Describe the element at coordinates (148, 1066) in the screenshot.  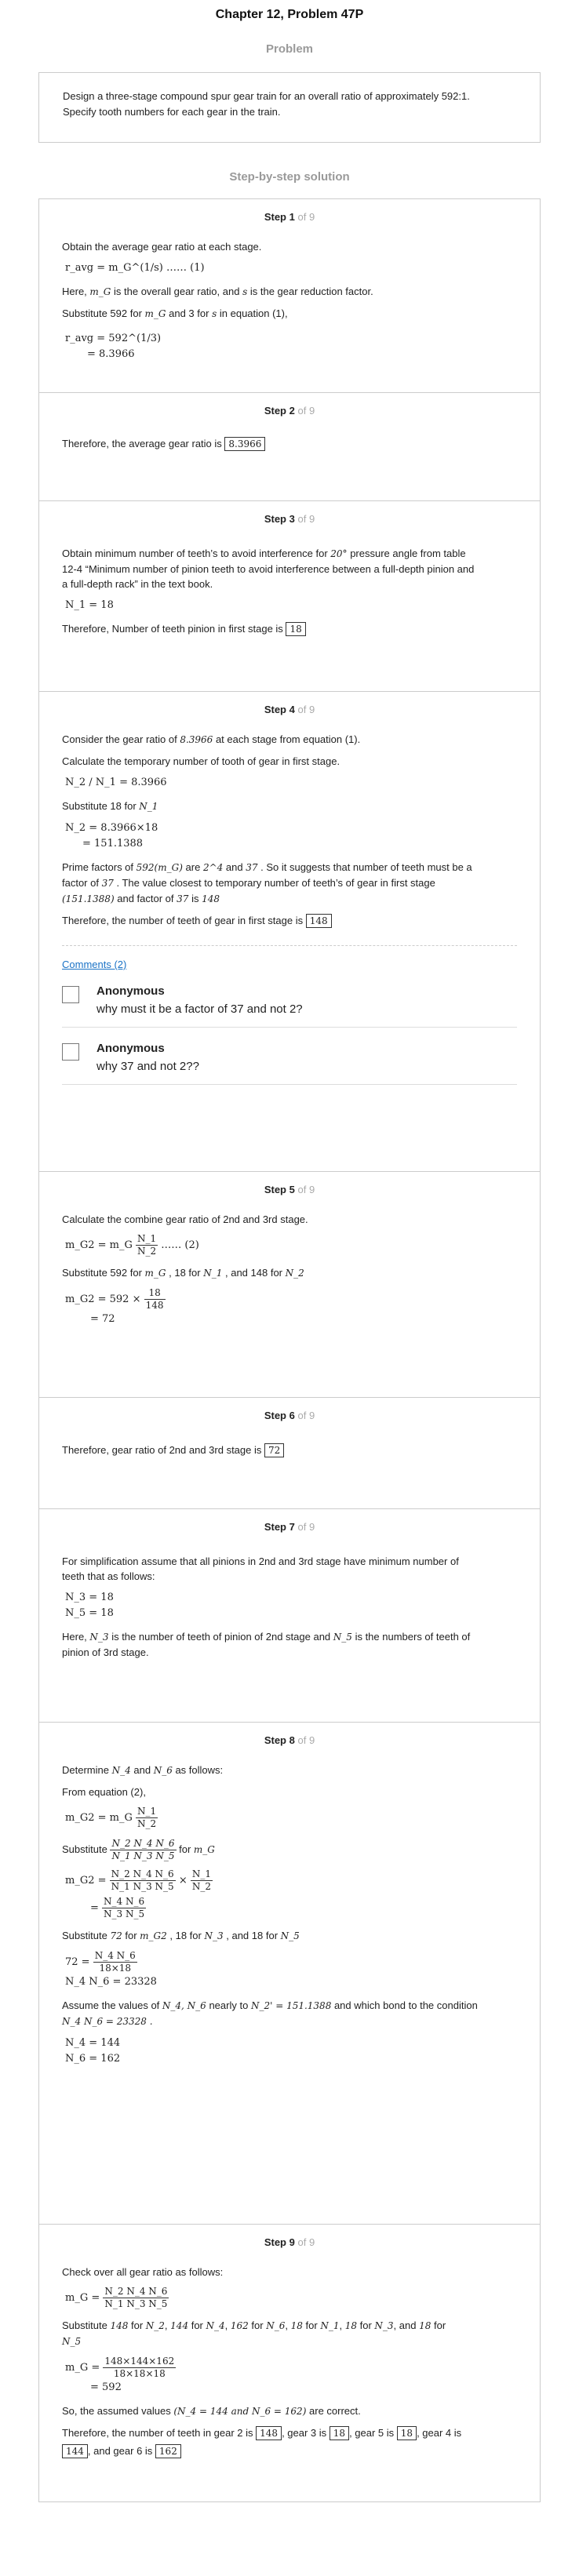
I see `comment-text: why 37 and not 2??` at that location.